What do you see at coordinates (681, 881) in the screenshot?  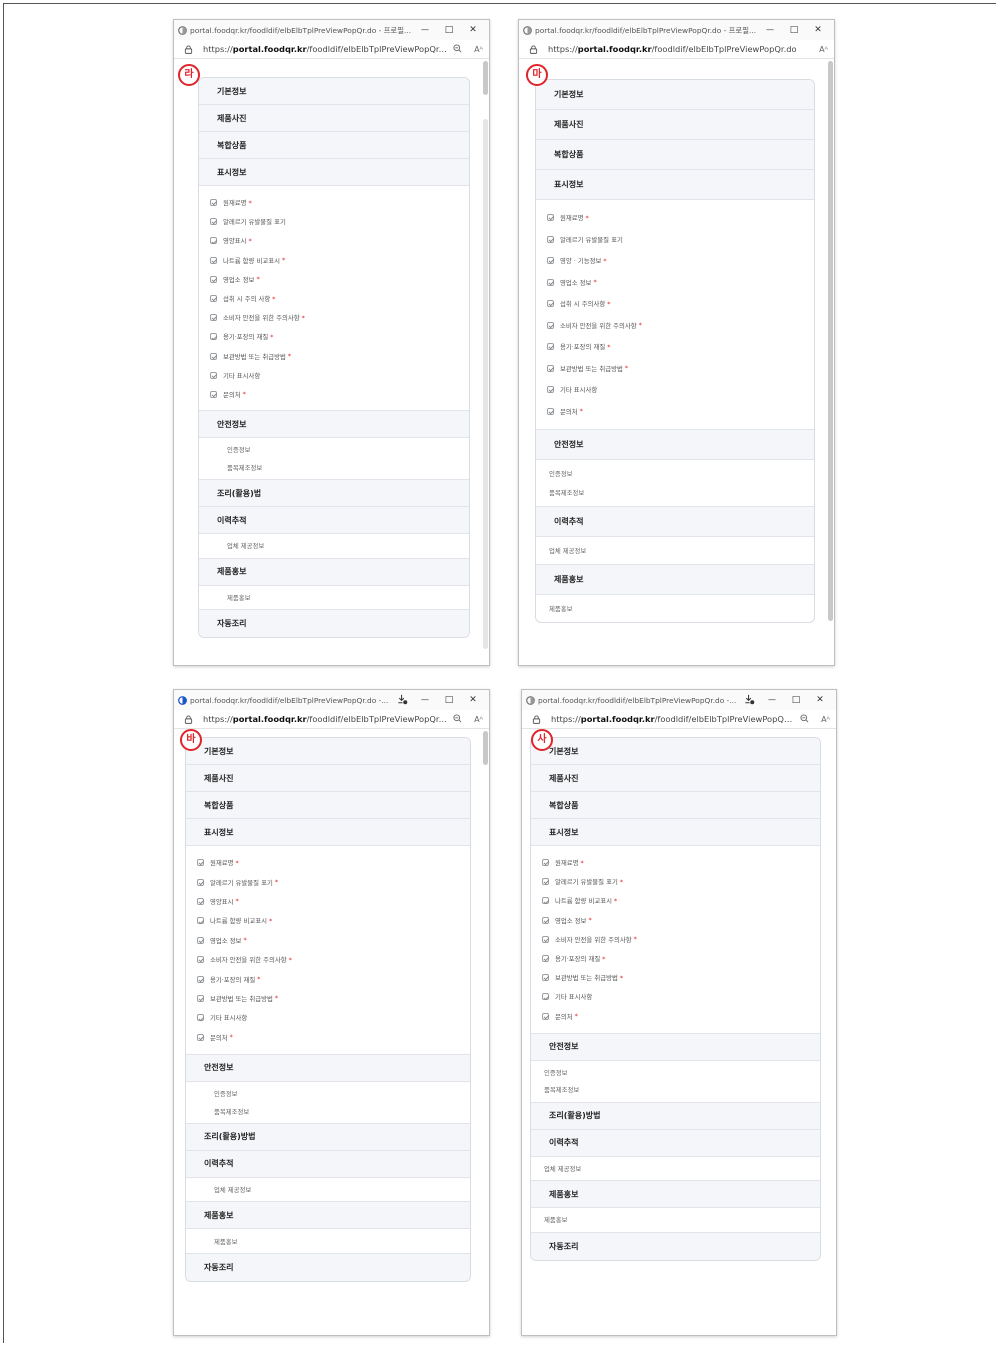 I see `checkbox-item: 알레르기 유발물질 표기 *` at bounding box center [681, 881].